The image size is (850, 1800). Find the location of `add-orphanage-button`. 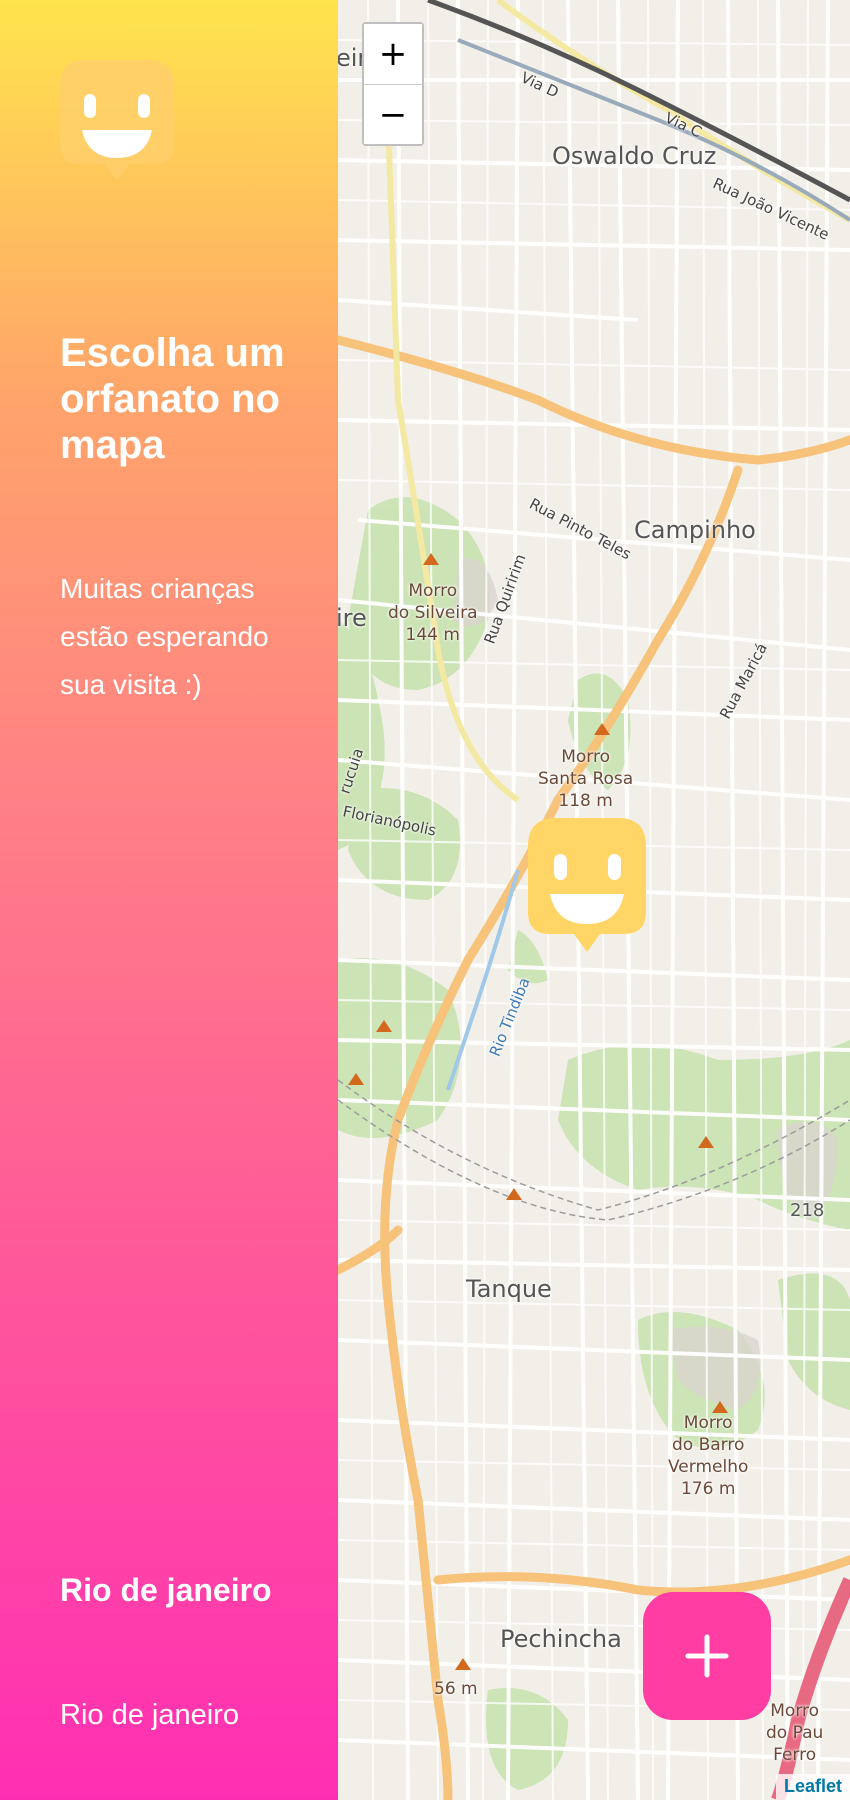

add-orphanage-button is located at coordinates (707, 1656).